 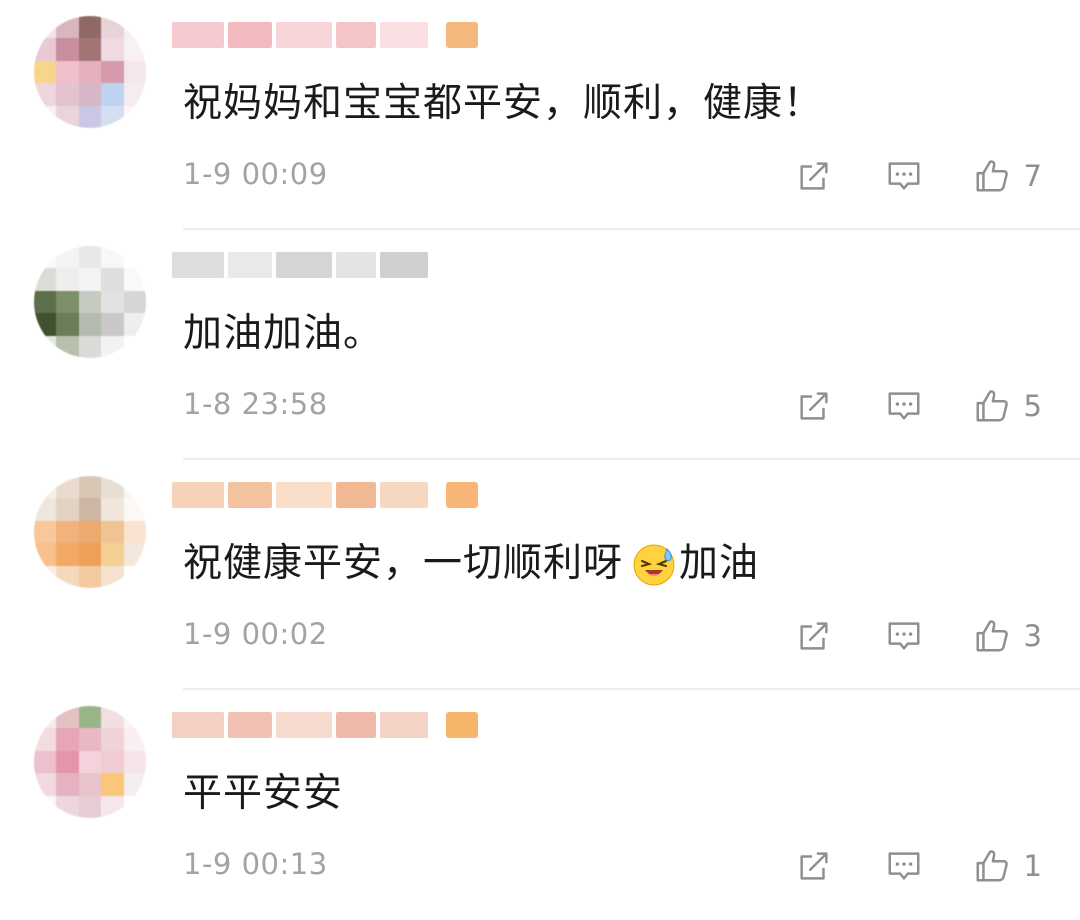 I want to click on like-button: 1, so click(x=1007, y=866).